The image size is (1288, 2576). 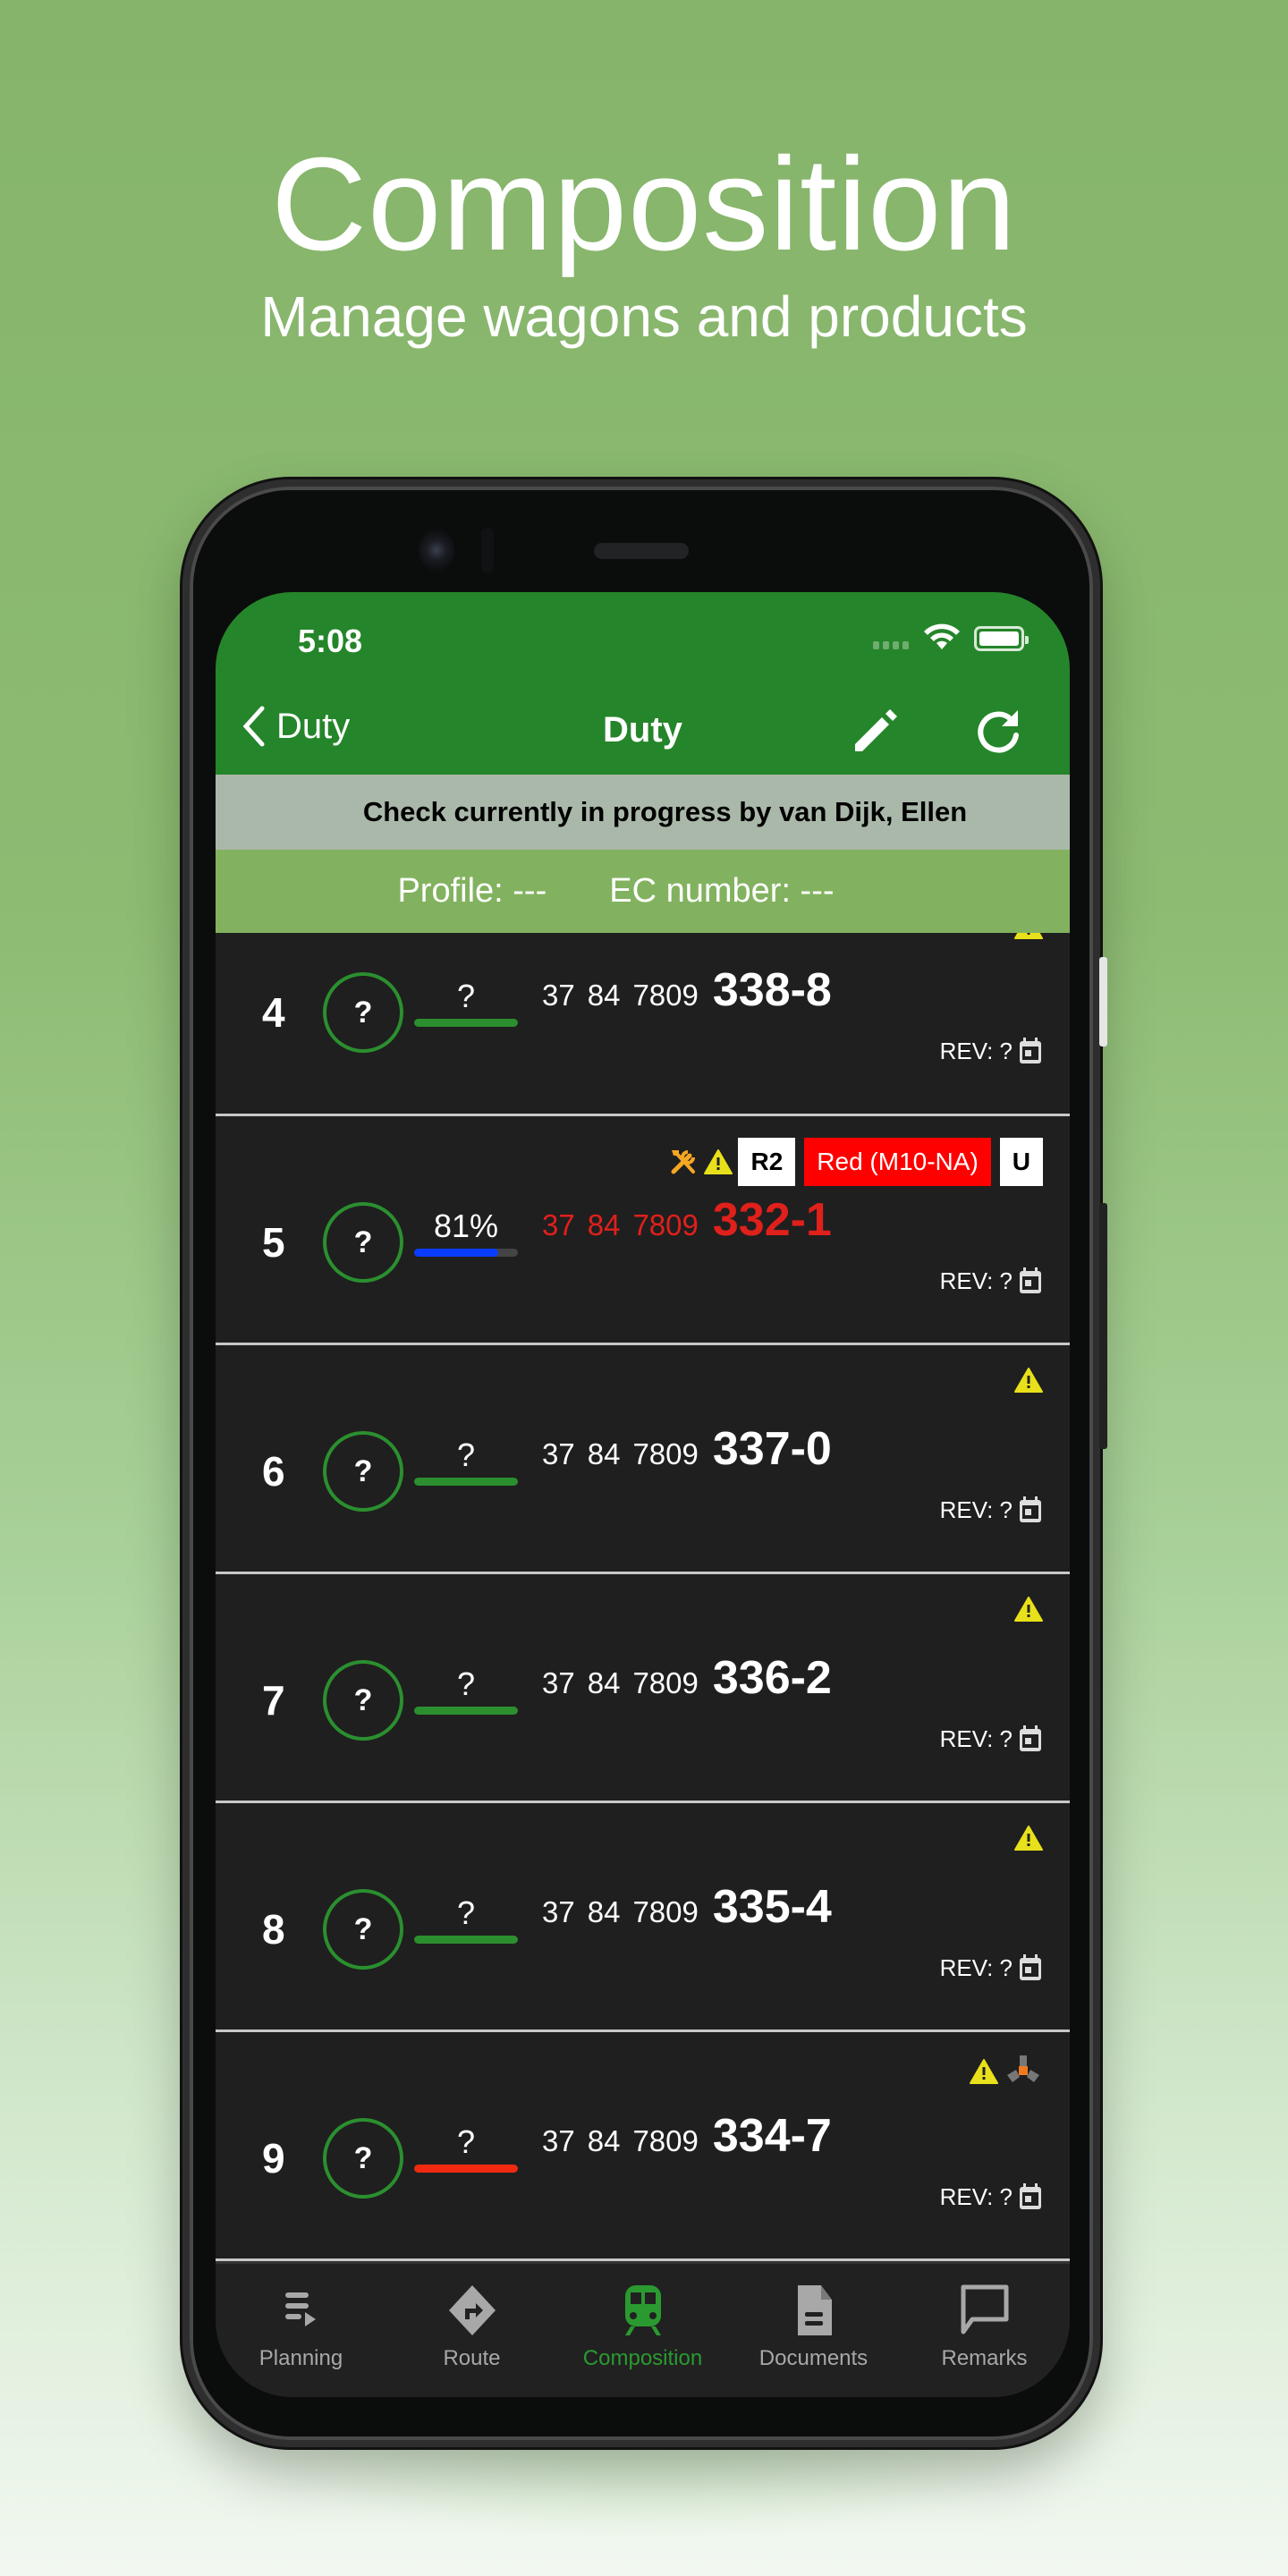 What do you see at coordinates (772, 2136) in the screenshot?
I see `wagon-number-main: 334-7` at bounding box center [772, 2136].